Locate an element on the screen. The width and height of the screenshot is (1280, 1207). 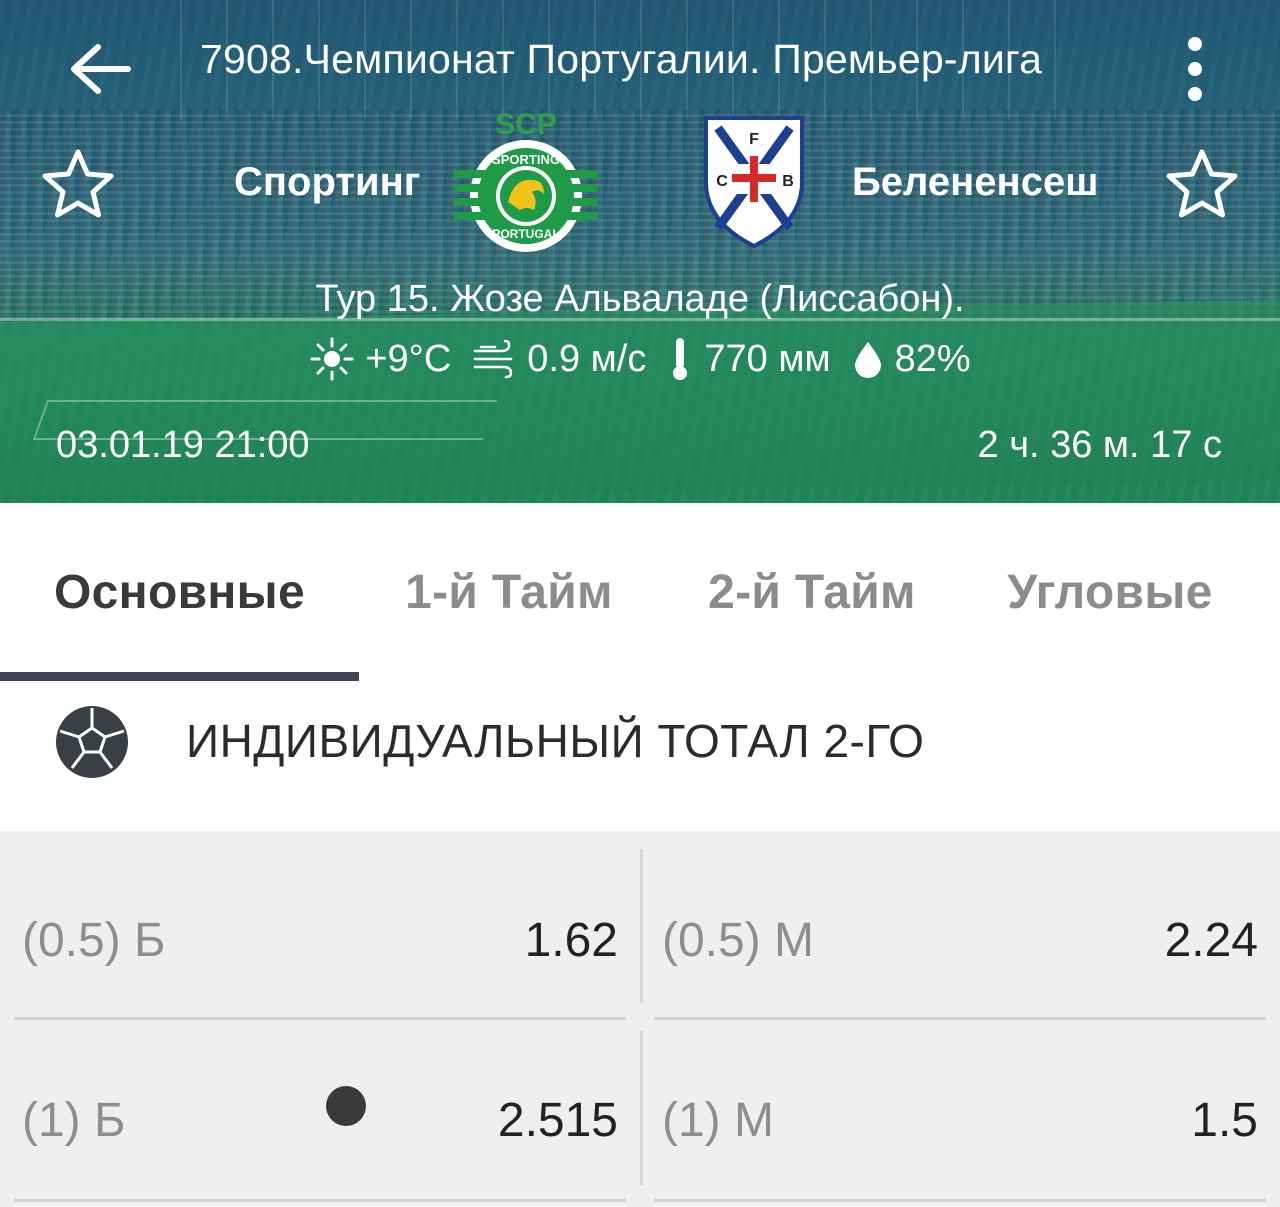
touch-indicator is located at coordinates (346, 1106).